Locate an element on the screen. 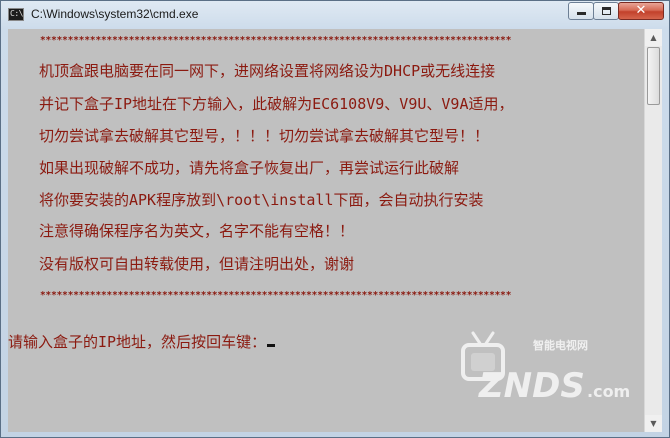 Image resolution: width=670 pixels, height=438 pixels. maximize-icon is located at coordinates (606, 11).